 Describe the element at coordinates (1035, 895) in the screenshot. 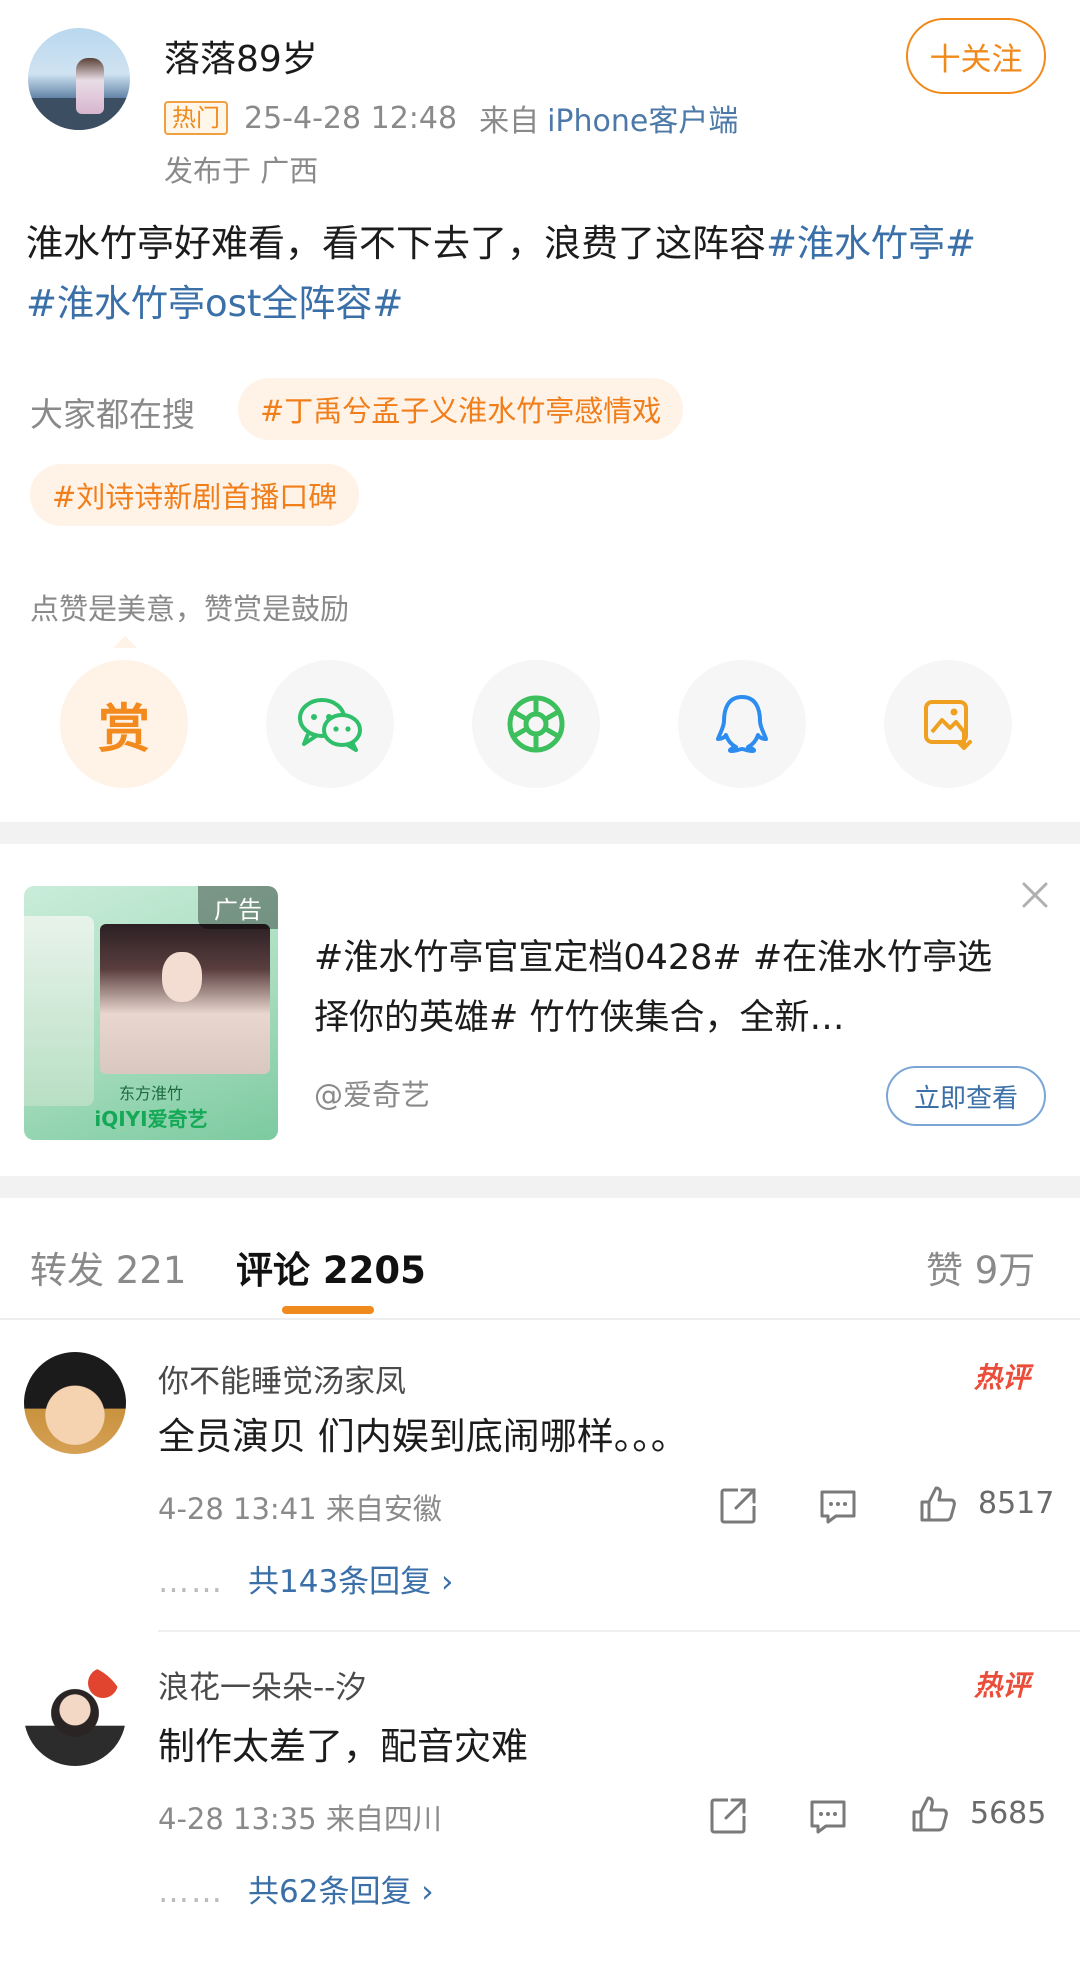

I see `close-icon` at that location.